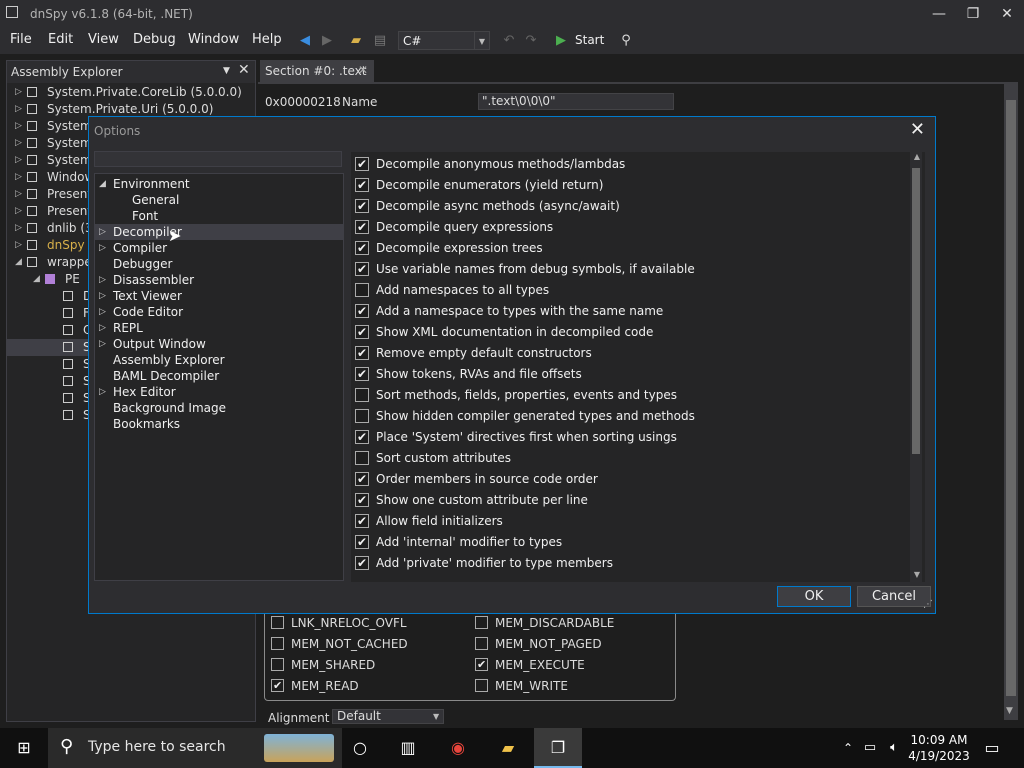 The height and width of the screenshot is (768, 1024). What do you see at coordinates (226, 71) in the screenshot?
I see `dropdown-icon: ▼` at bounding box center [226, 71].